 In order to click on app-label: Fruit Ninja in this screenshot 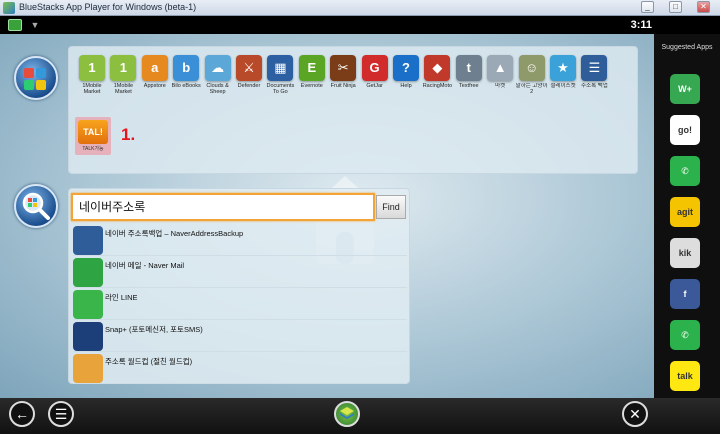, I will do `click(343, 86)`.